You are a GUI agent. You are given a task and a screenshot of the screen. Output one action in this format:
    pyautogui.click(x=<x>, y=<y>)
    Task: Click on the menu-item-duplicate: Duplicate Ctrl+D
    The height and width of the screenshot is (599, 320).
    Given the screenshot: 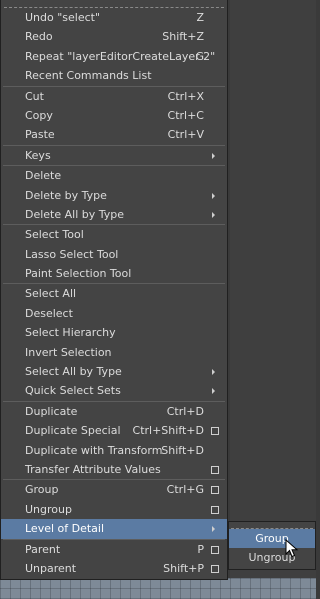 What is the action you would take?
    pyautogui.click(x=114, y=411)
    